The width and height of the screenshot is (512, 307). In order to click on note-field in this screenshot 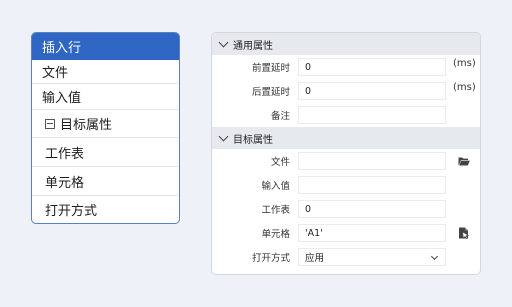, I will do `click(372, 115)`.